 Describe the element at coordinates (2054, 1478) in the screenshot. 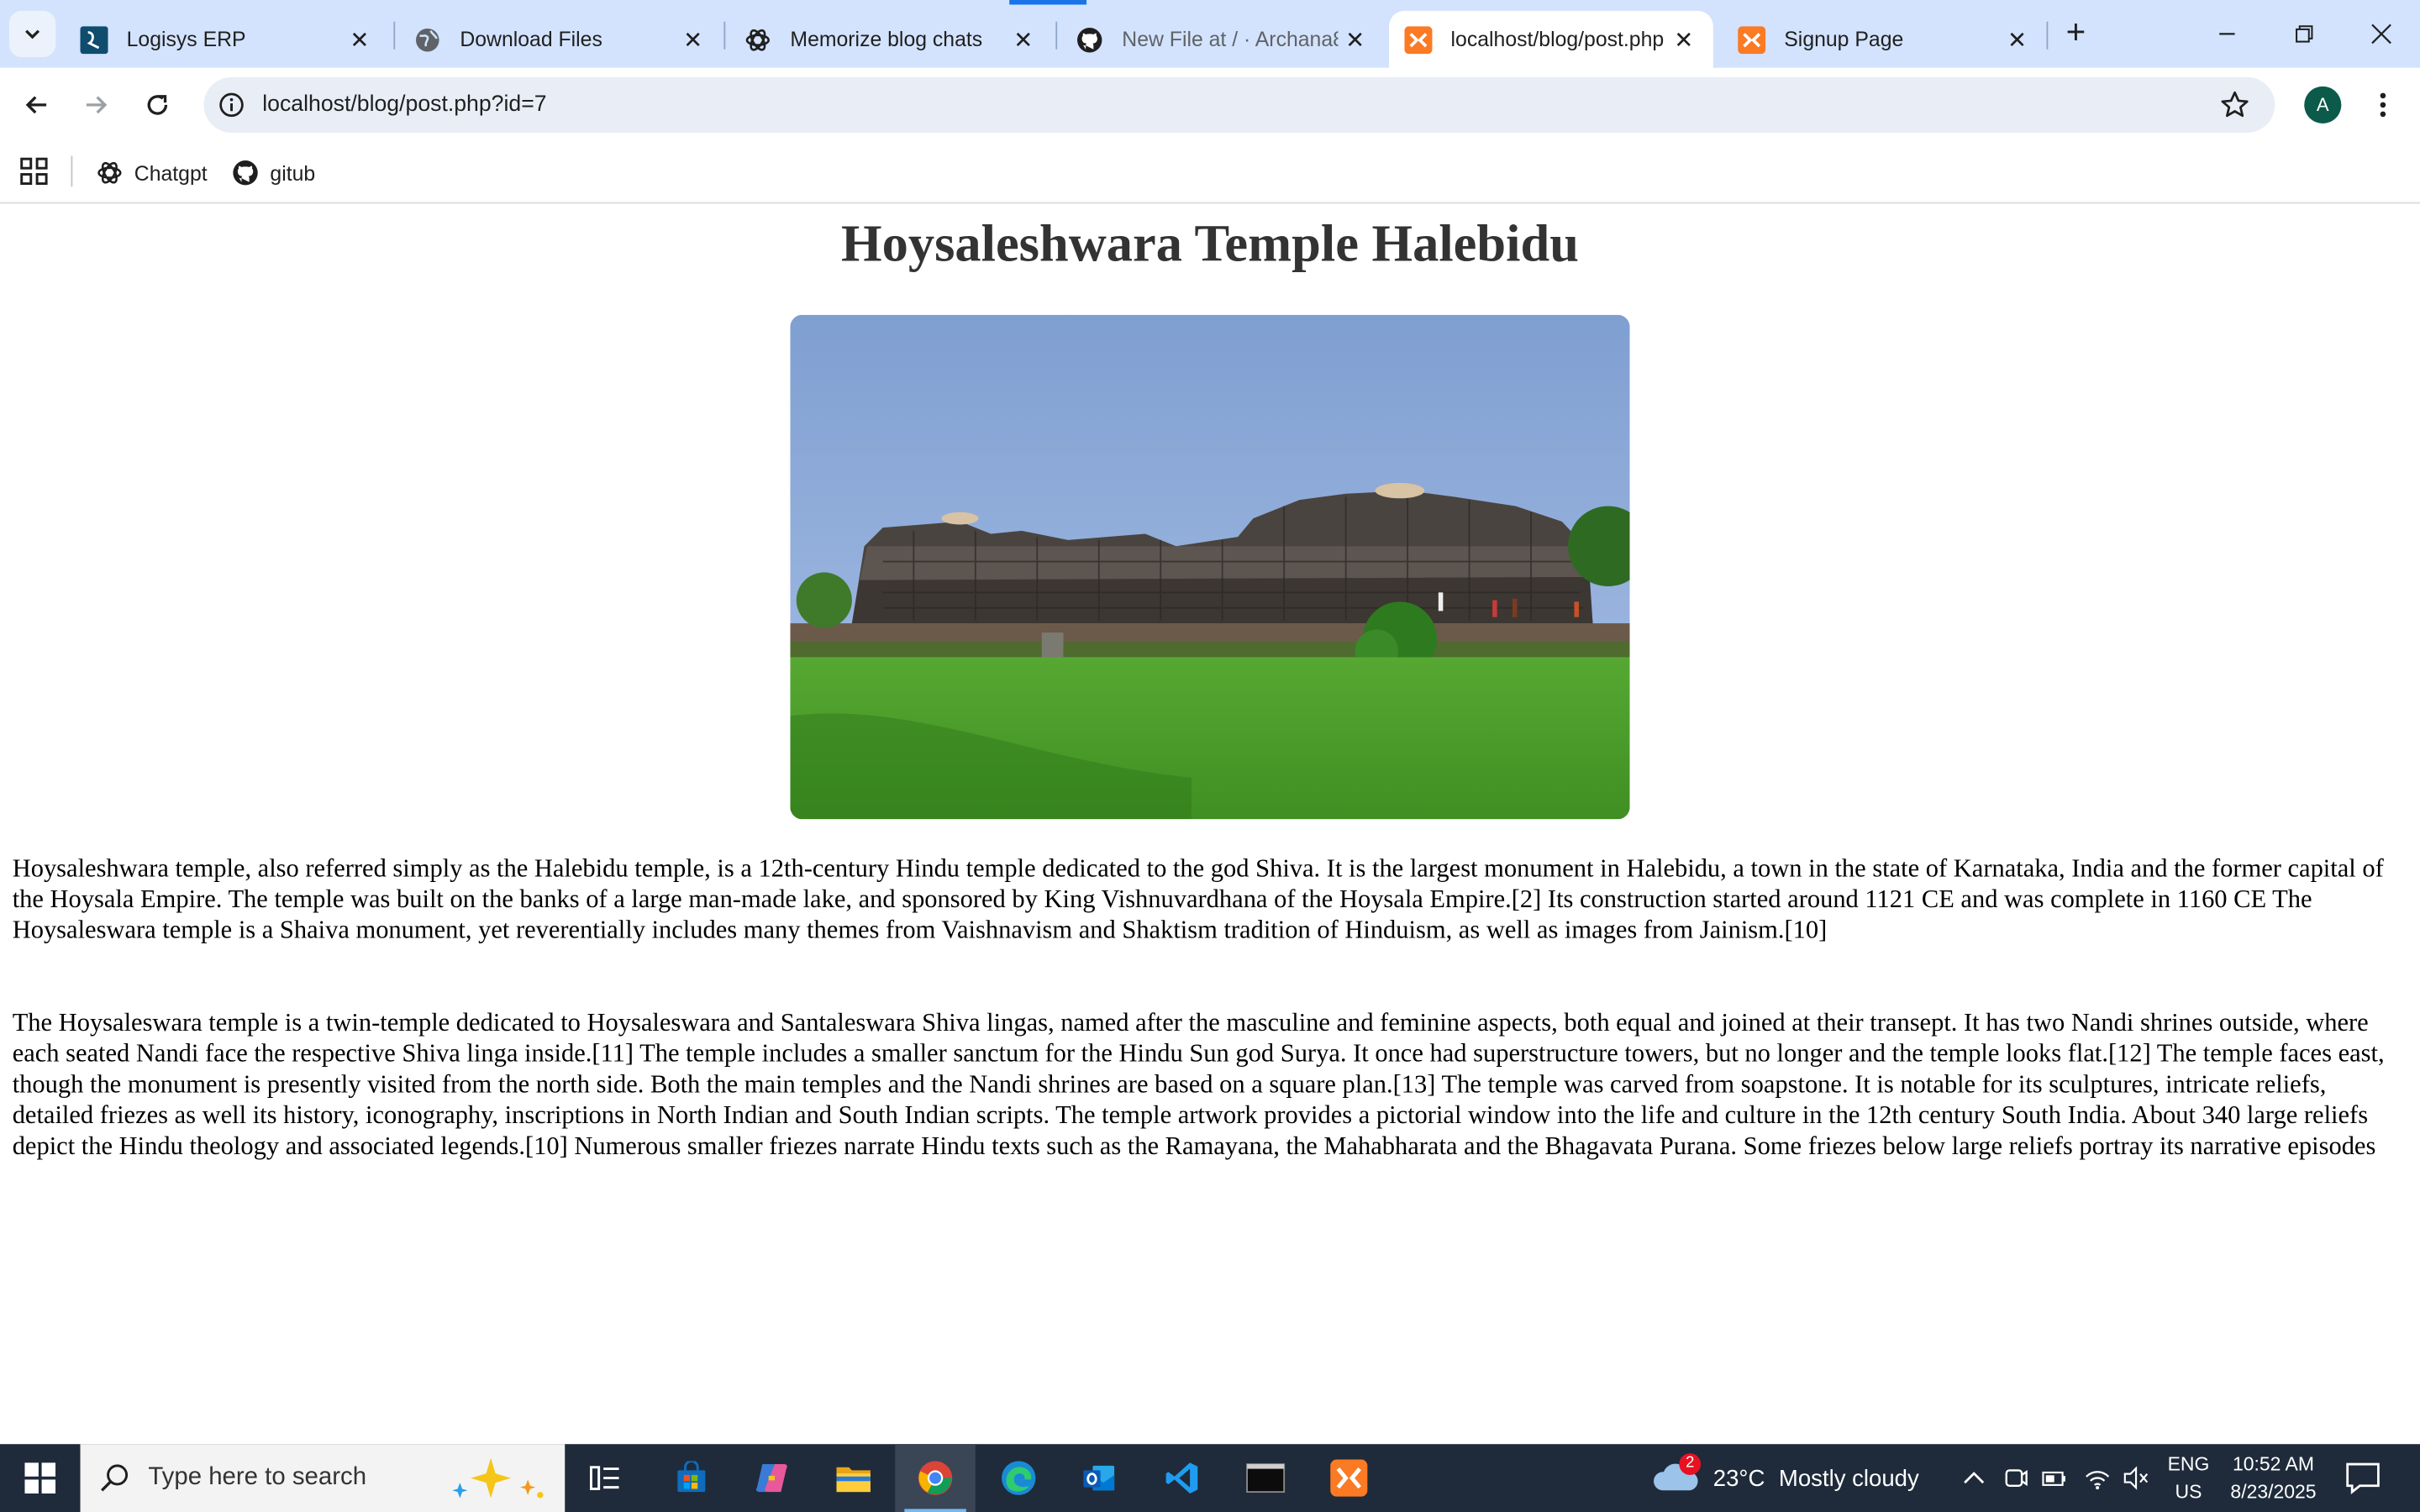

I see `battery-icon` at that location.